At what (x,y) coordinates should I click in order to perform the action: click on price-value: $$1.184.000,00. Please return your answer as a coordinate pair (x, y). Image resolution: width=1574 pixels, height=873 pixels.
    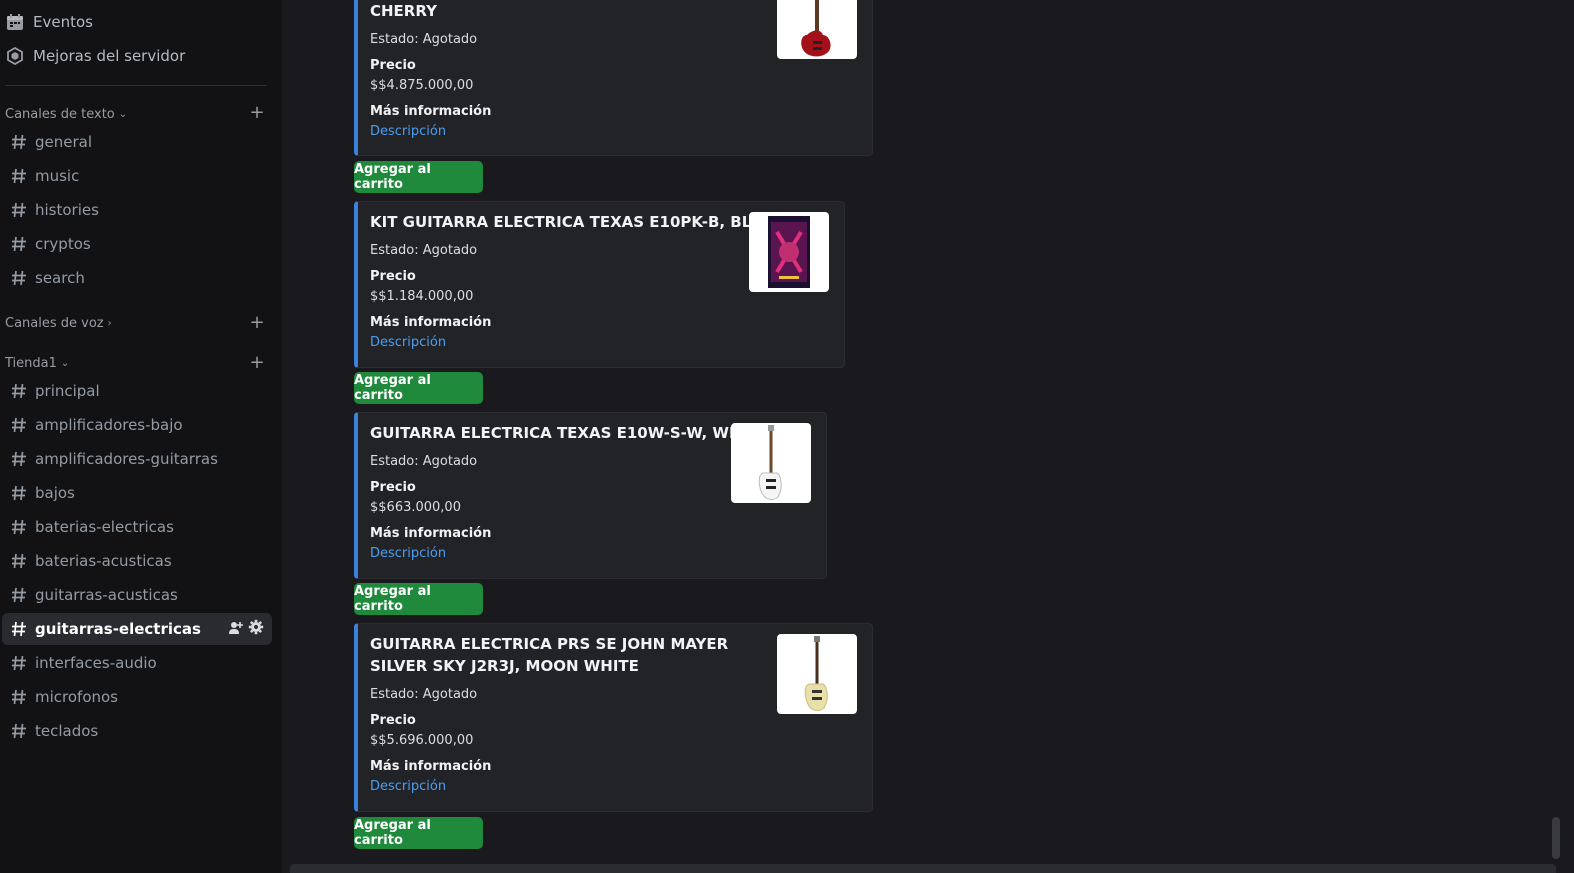
    Looking at the image, I should click on (422, 296).